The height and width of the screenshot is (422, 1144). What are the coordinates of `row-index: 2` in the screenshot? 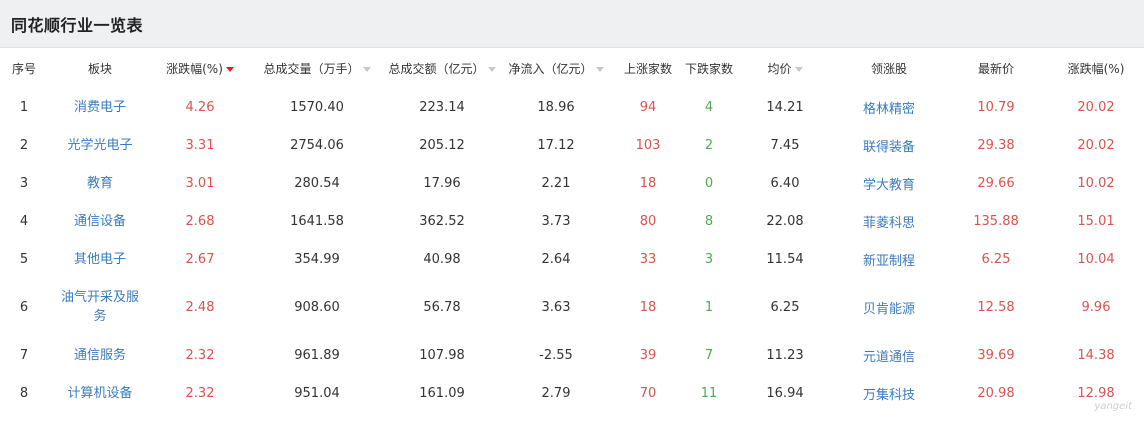 It's located at (24, 145).